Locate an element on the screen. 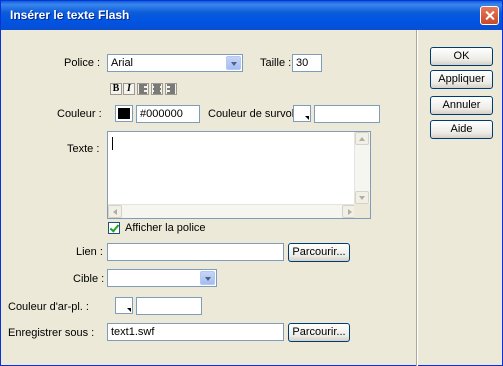  title-bar: Insérer le texte Flash is located at coordinates (251, 15).